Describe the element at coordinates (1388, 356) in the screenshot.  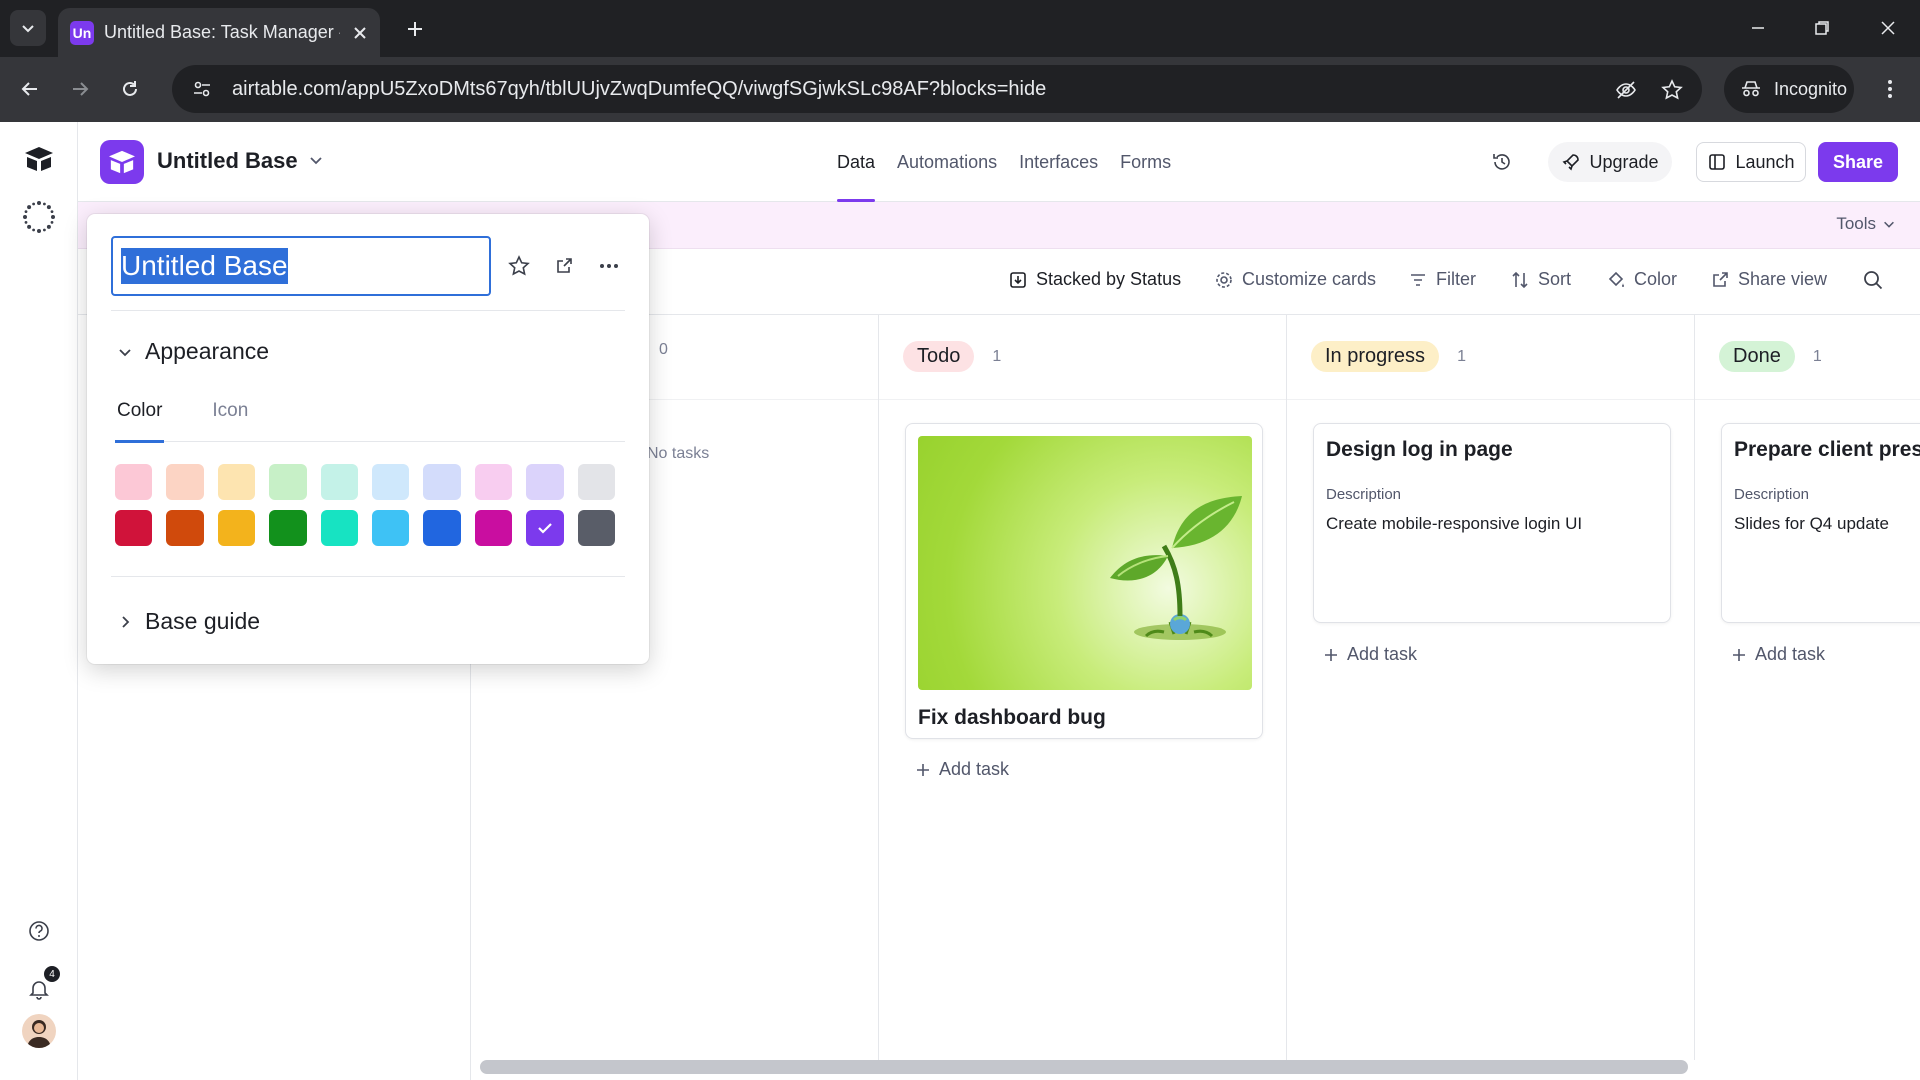
I see `column-header: In progress 1` at that location.